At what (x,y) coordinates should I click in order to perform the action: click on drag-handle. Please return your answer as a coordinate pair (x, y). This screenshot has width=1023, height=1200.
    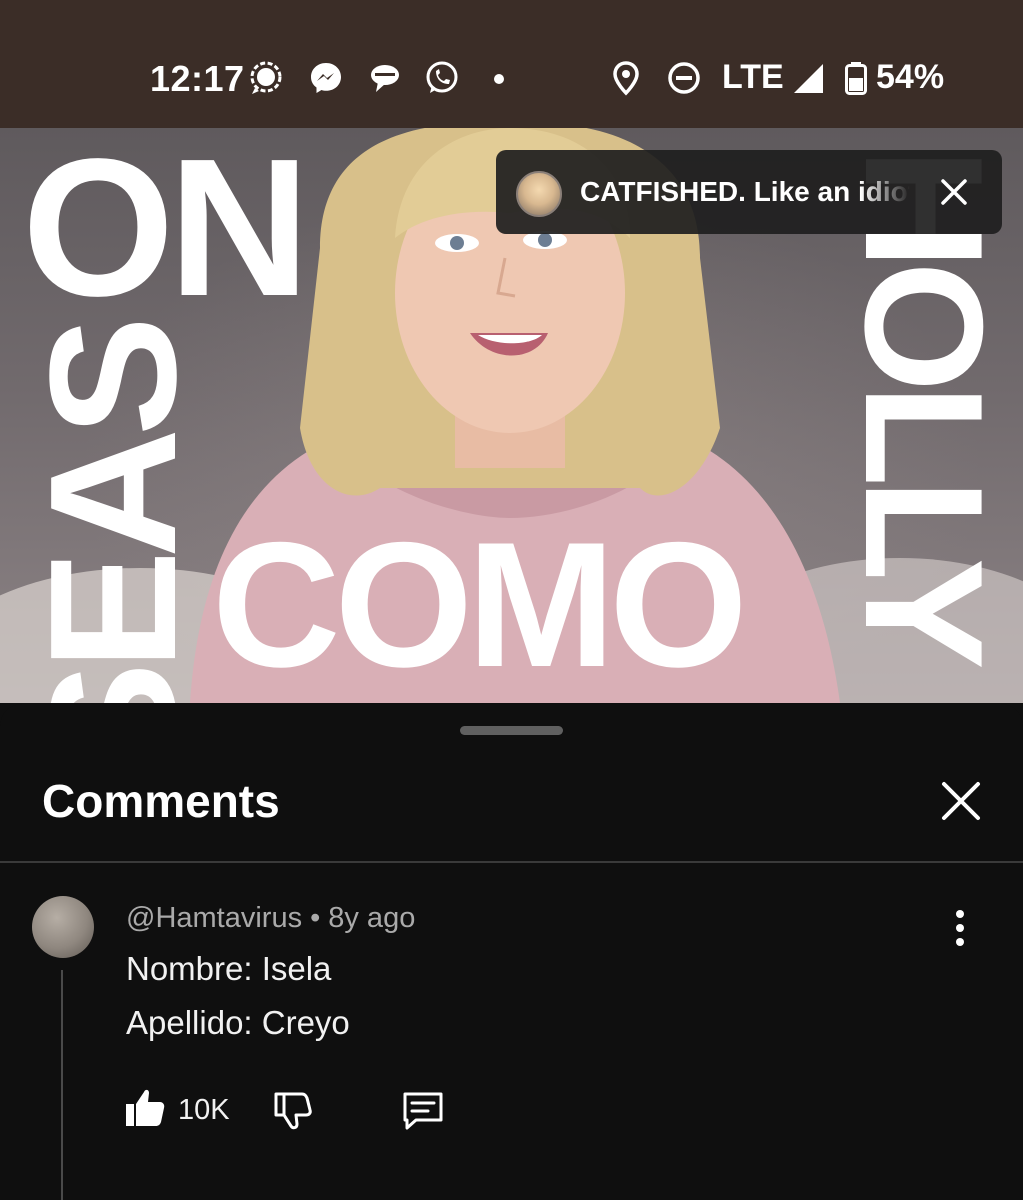
    Looking at the image, I should click on (511, 730).